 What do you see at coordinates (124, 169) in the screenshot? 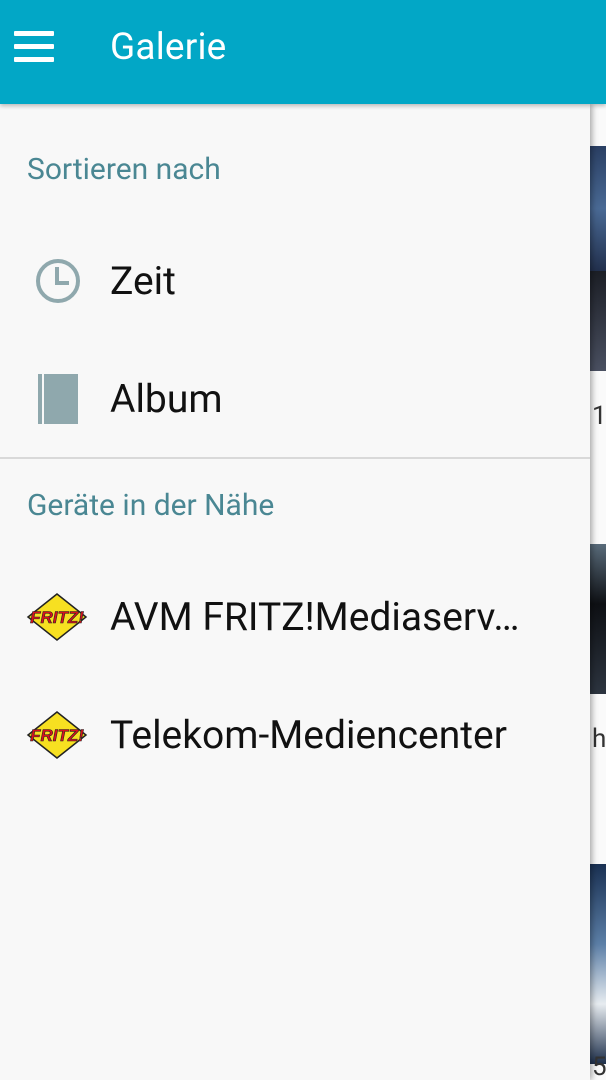
I see `section-header-sort: Sortieren nach` at bounding box center [124, 169].